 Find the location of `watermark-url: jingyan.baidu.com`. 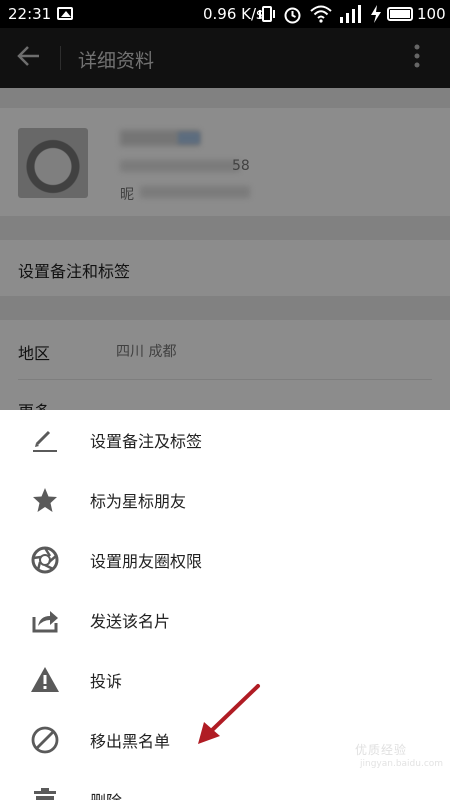

watermark-url: jingyan.baidu.com is located at coordinates (402, 764).